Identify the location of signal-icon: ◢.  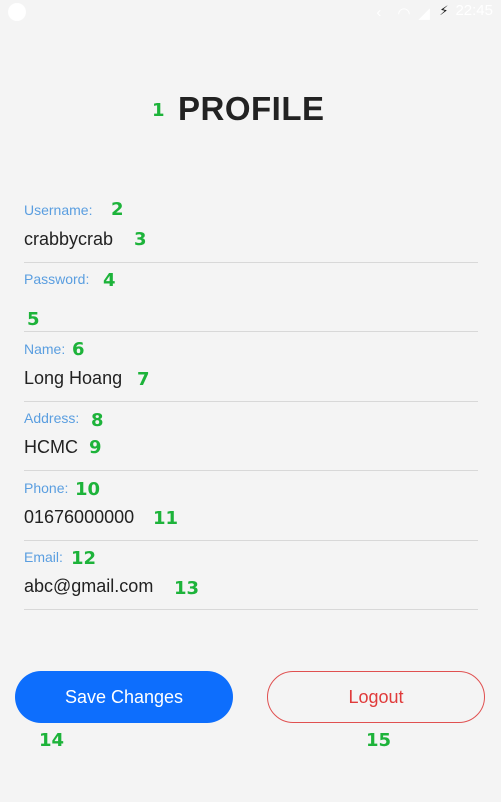
(424, 13).